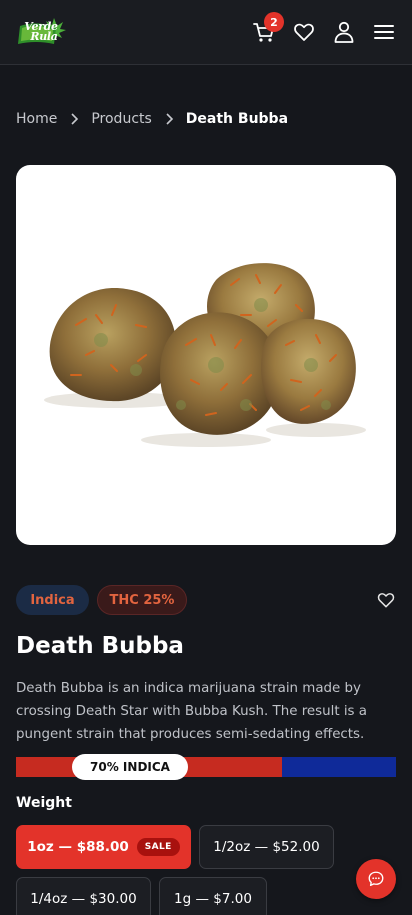 The width and height of the screenshot is (412, 915). What do you see at coordinates (52, 600) in the screenshot?
I see `strain-type-tag: Indica` at bounding box center [52, 600].